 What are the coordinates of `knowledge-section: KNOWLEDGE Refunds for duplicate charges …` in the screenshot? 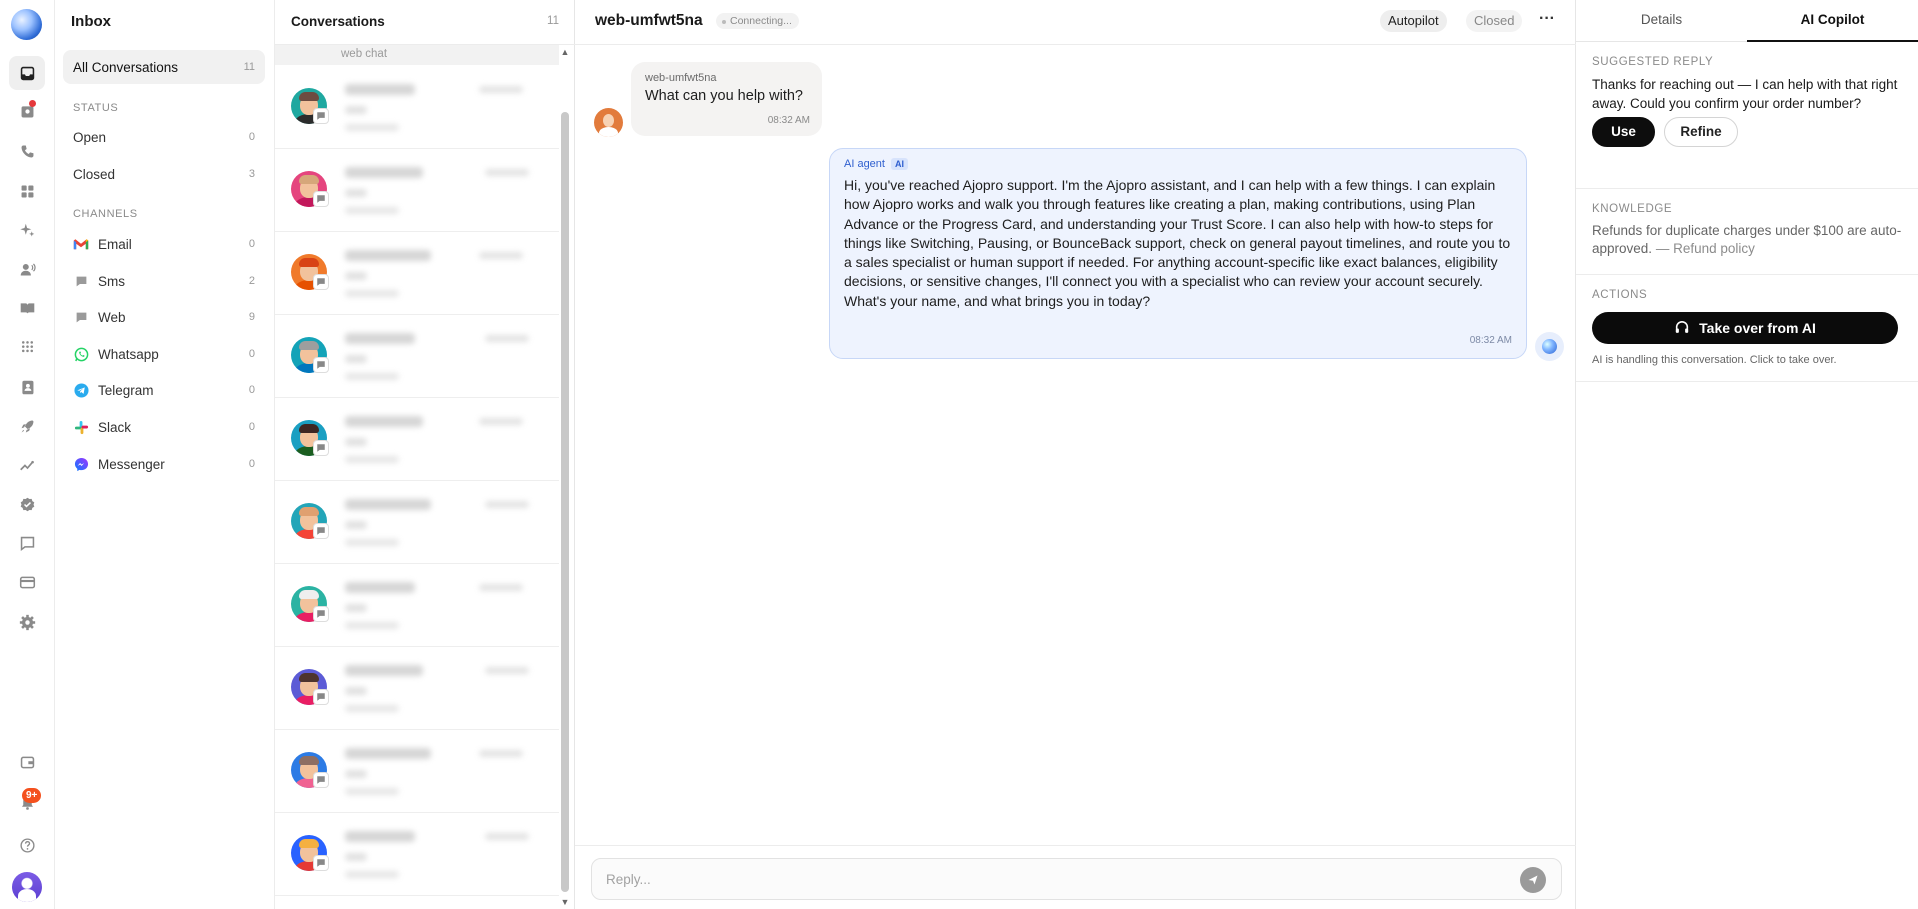 It's located at (1747, 232).